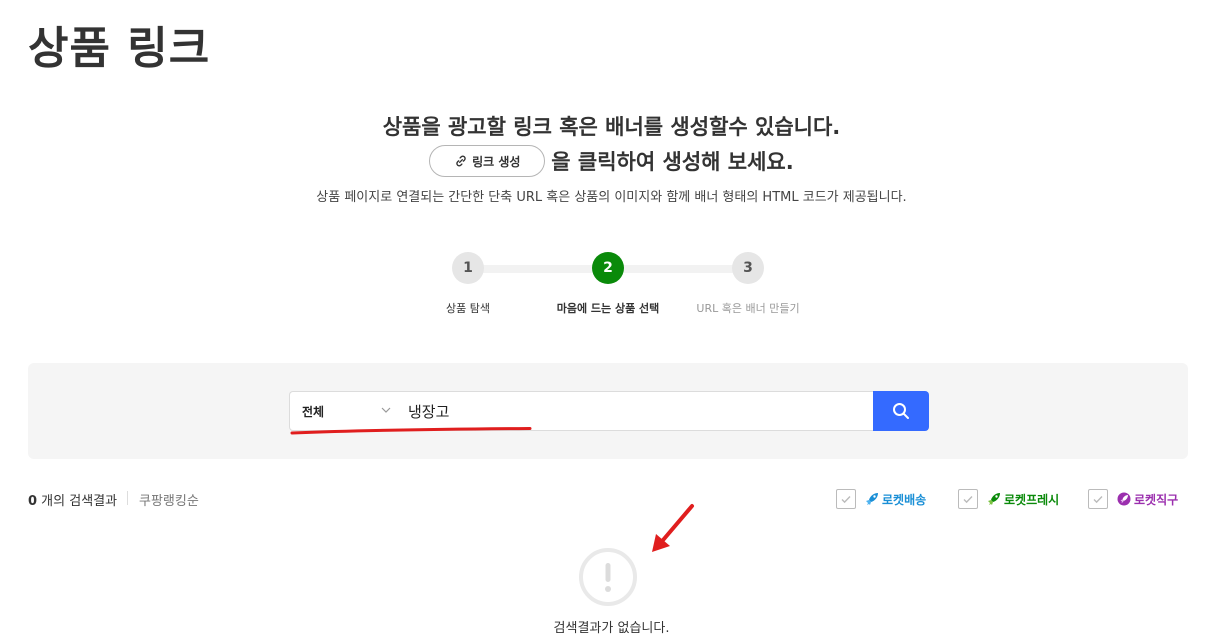  What do you see at coordinates (1124, 499) in the screenshot?
I see `rocket-global-icon` at bounding box center [1124, 499].